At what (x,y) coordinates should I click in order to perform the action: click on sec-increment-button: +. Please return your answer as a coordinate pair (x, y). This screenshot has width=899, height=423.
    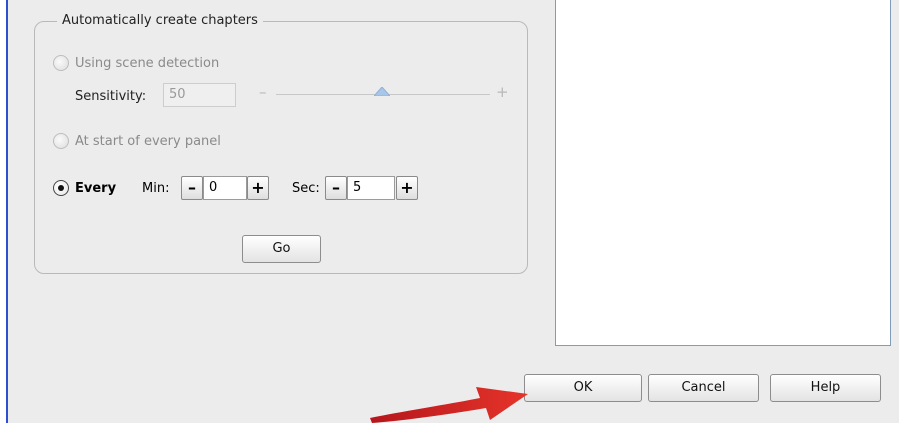
    Looking at the image, I should click on (407, 188).